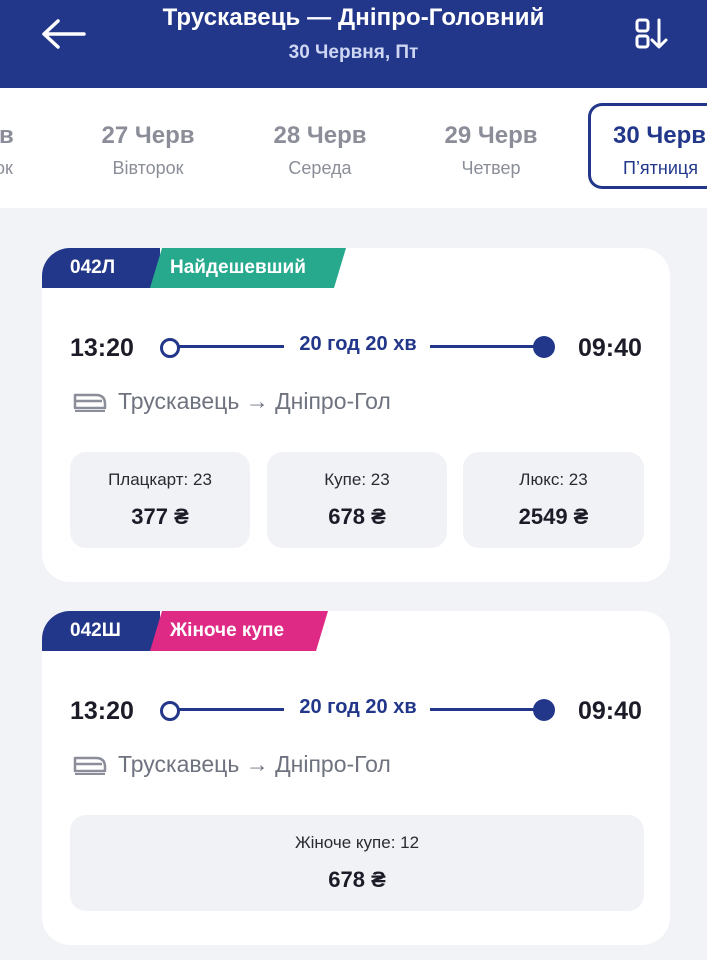  I want to click on date-tab: 29 Черв Четвер, so click(491, 148).